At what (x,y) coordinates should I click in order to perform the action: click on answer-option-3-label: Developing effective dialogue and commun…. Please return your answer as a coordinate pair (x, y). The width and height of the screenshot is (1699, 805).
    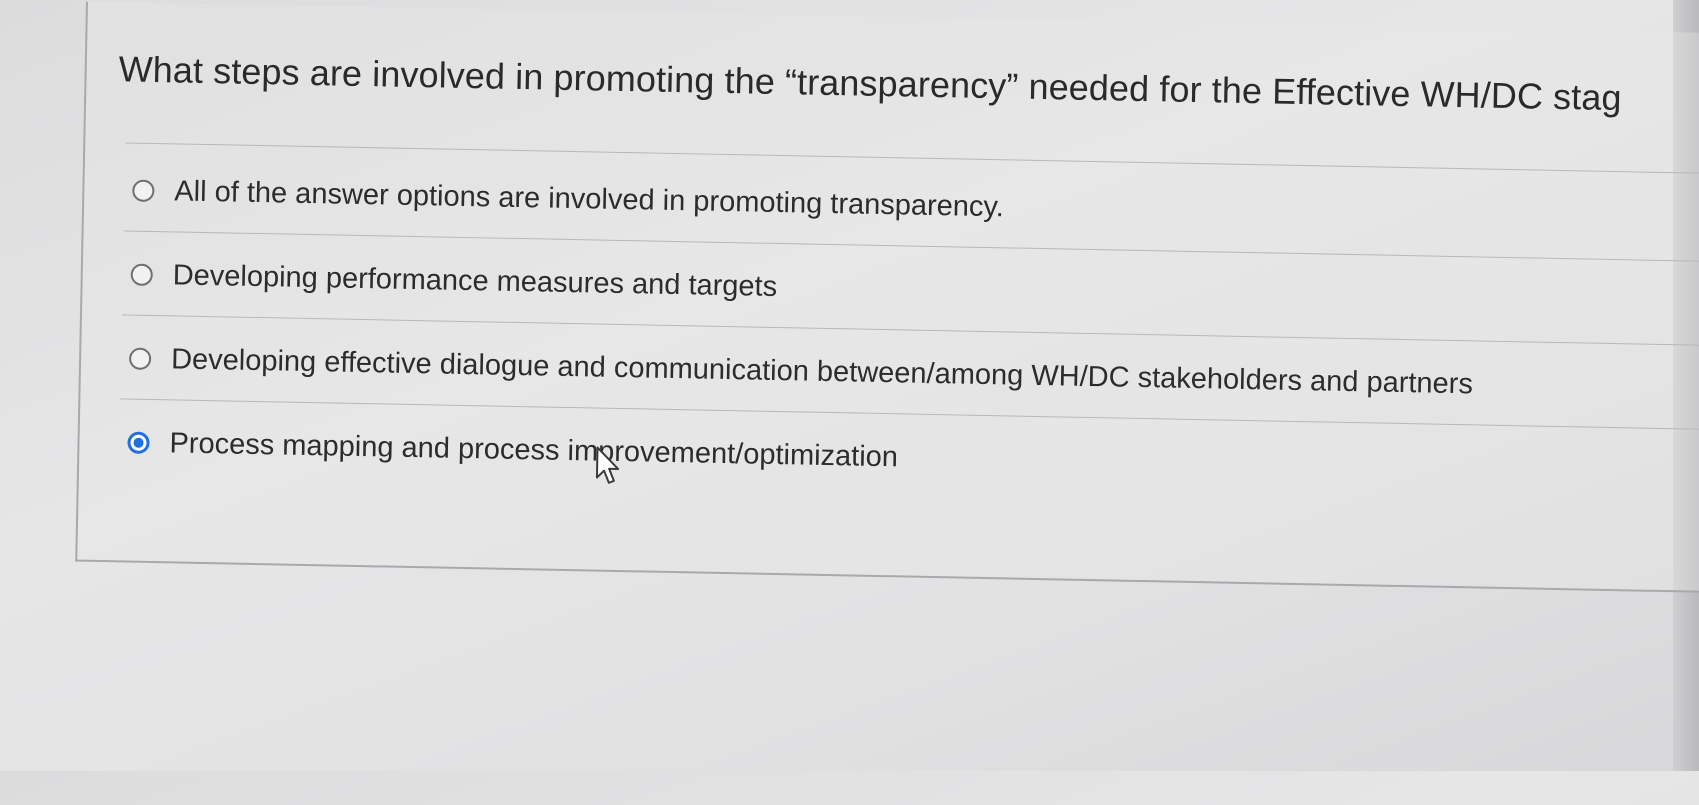
    Looking at the image, I should click on (822, 371).